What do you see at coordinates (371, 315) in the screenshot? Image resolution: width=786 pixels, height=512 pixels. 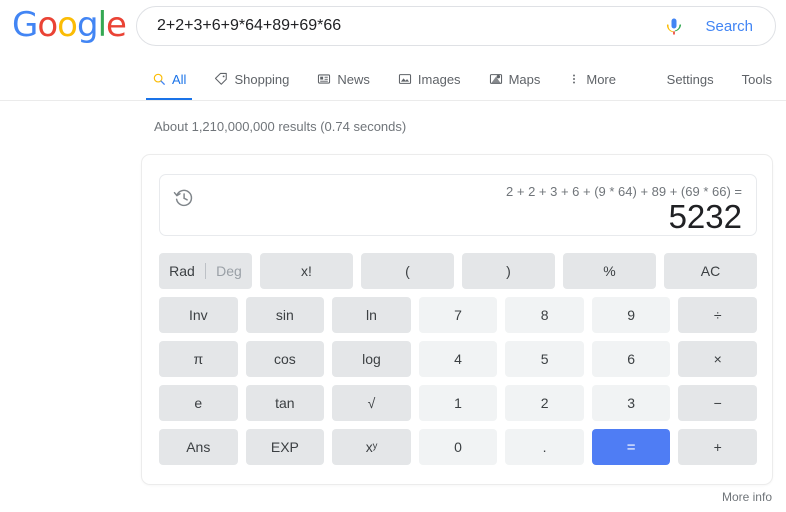 I see `ln-key: ln` at bounding box center [371, 315].